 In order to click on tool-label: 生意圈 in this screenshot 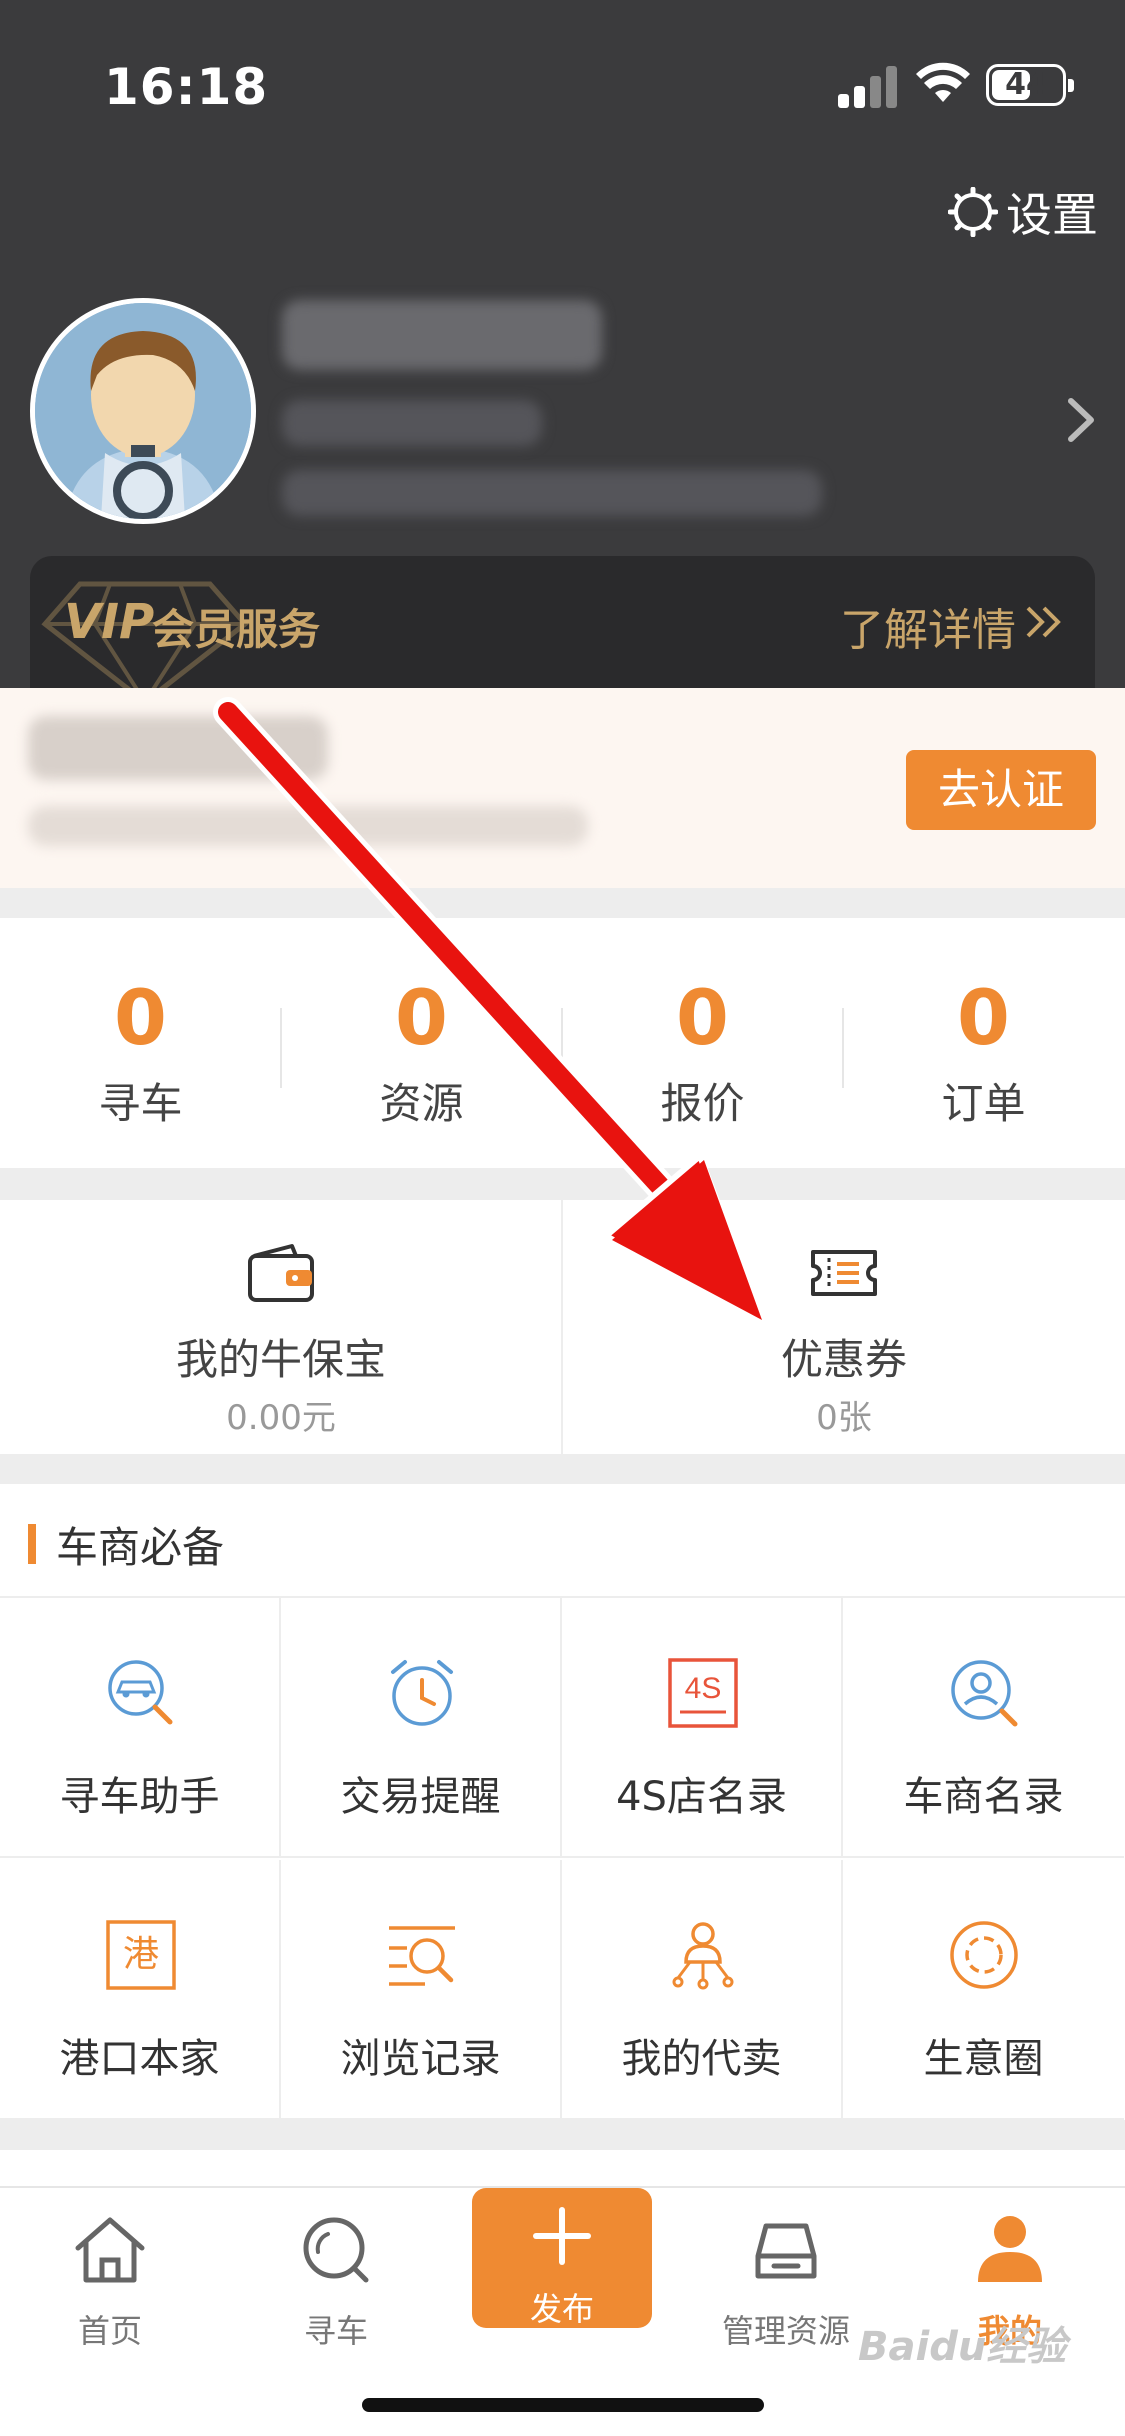, I will do `click(983, 2059)`.